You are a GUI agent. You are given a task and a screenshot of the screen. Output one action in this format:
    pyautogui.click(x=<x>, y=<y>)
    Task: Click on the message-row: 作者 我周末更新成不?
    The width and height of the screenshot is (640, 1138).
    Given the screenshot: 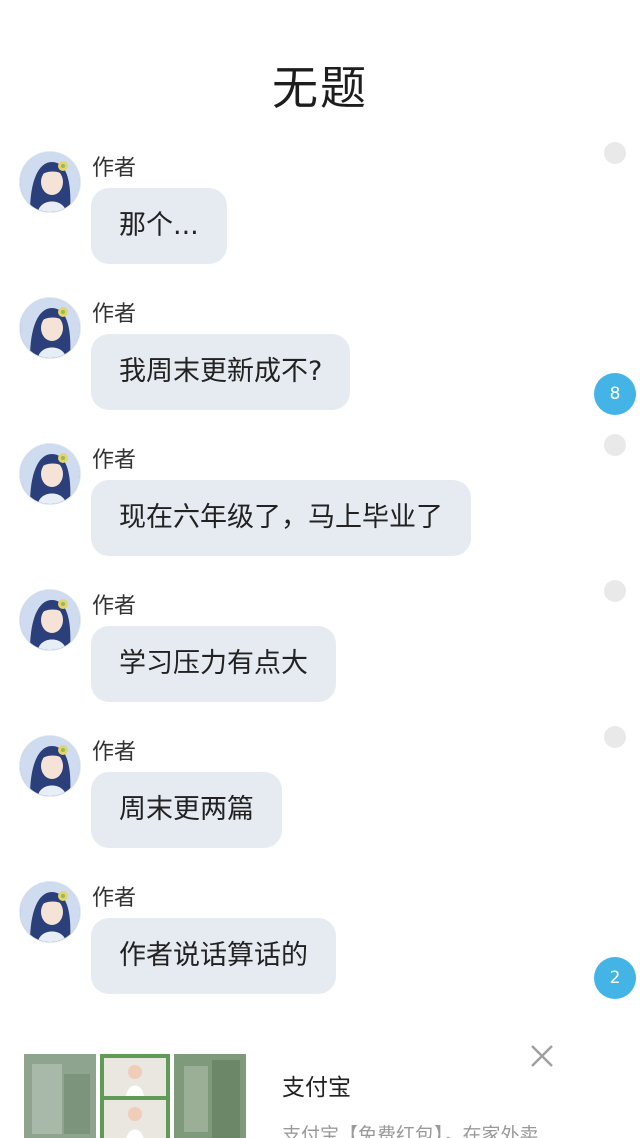 What is the action you would take?
    pyautogui.click(x=320, y=361)
    